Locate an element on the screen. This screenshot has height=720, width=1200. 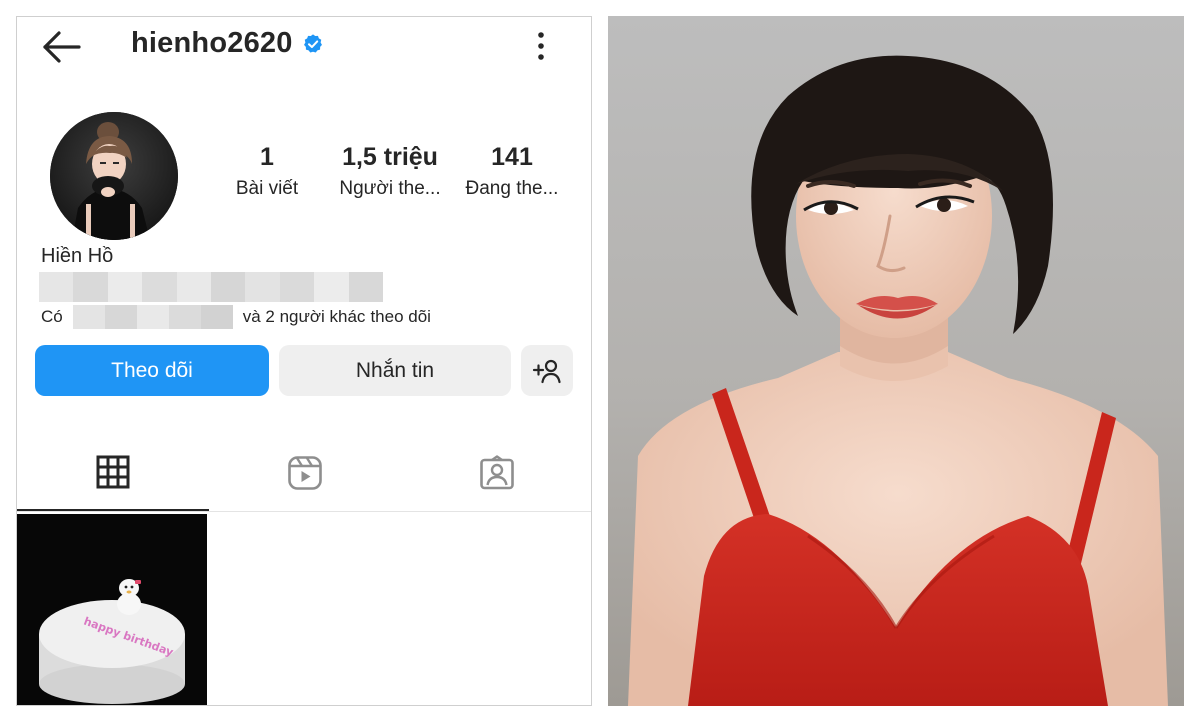
avatar is located at coordinates (114, 176).